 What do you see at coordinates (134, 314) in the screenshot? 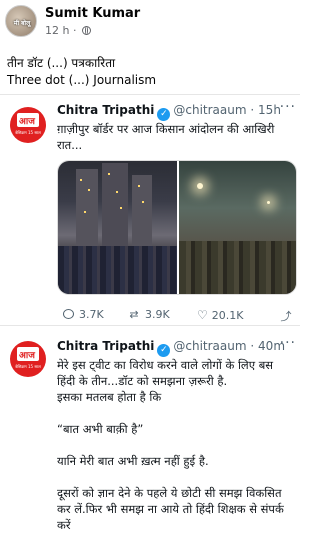
I see `retweet-icon: ⇄` at bounding box center [134, 314].